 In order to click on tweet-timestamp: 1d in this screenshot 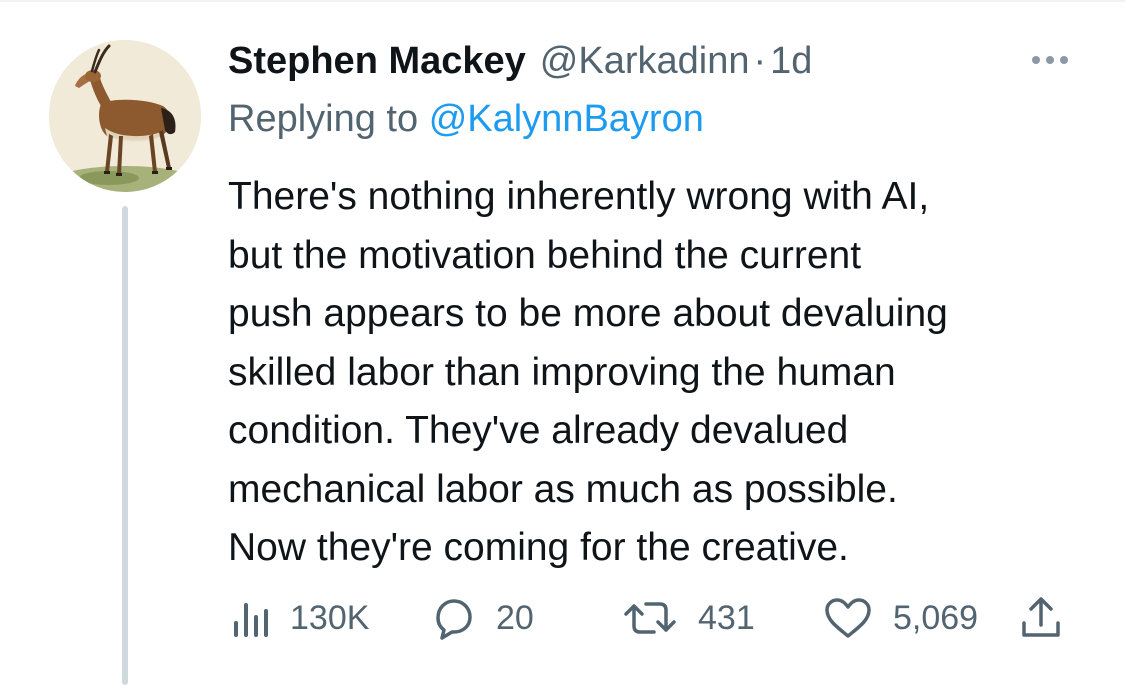, I will do `click(791, 61)`.